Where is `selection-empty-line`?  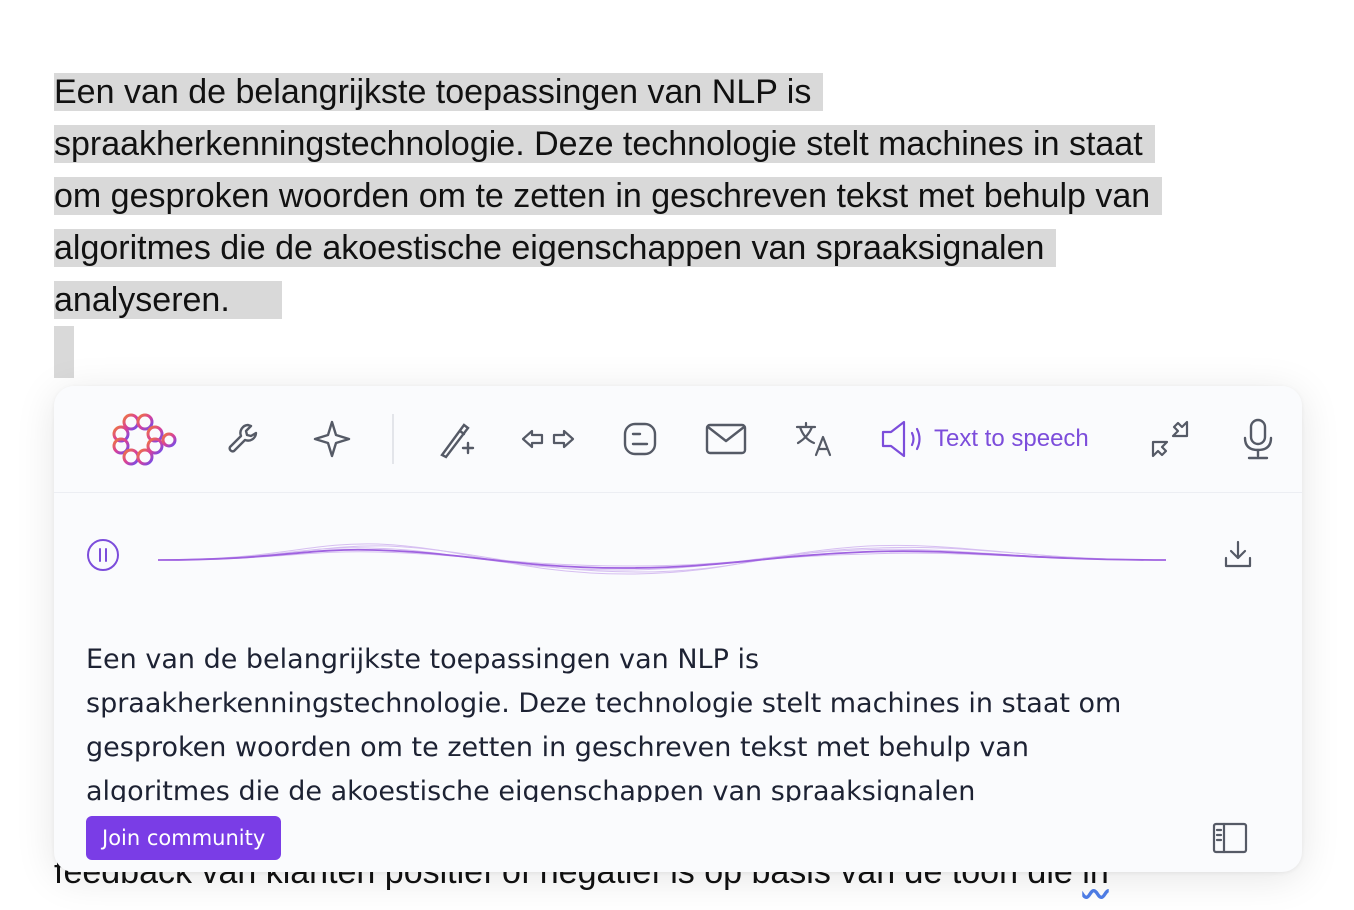
selection-empty-line is located at coordinates (64, 352).